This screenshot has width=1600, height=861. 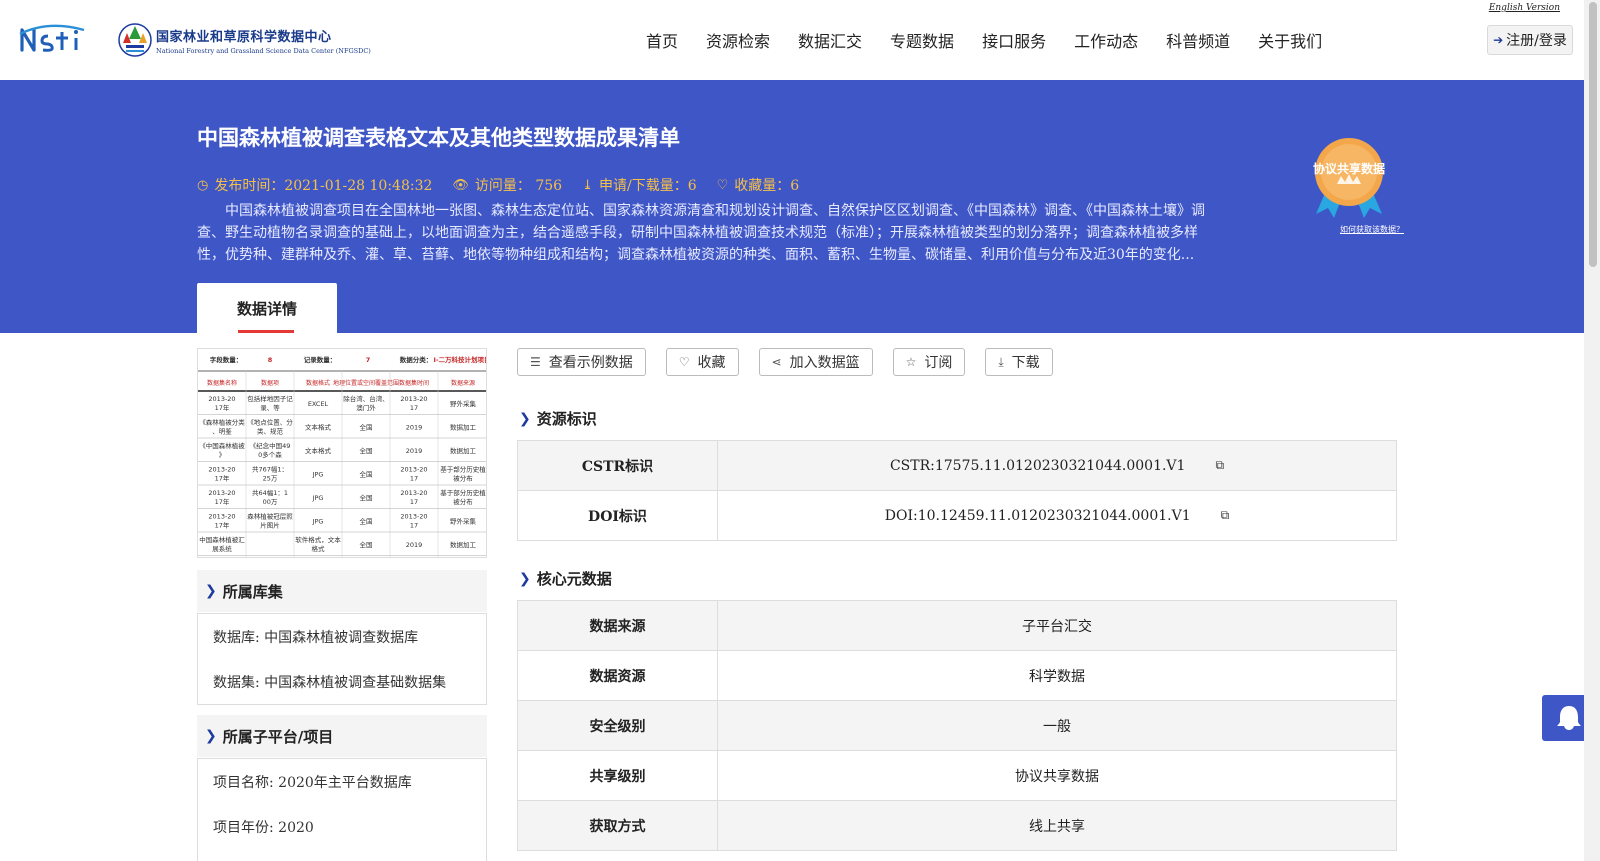 I want to click on thumbnail-text: 类、规范, so click(x=270, y=431).